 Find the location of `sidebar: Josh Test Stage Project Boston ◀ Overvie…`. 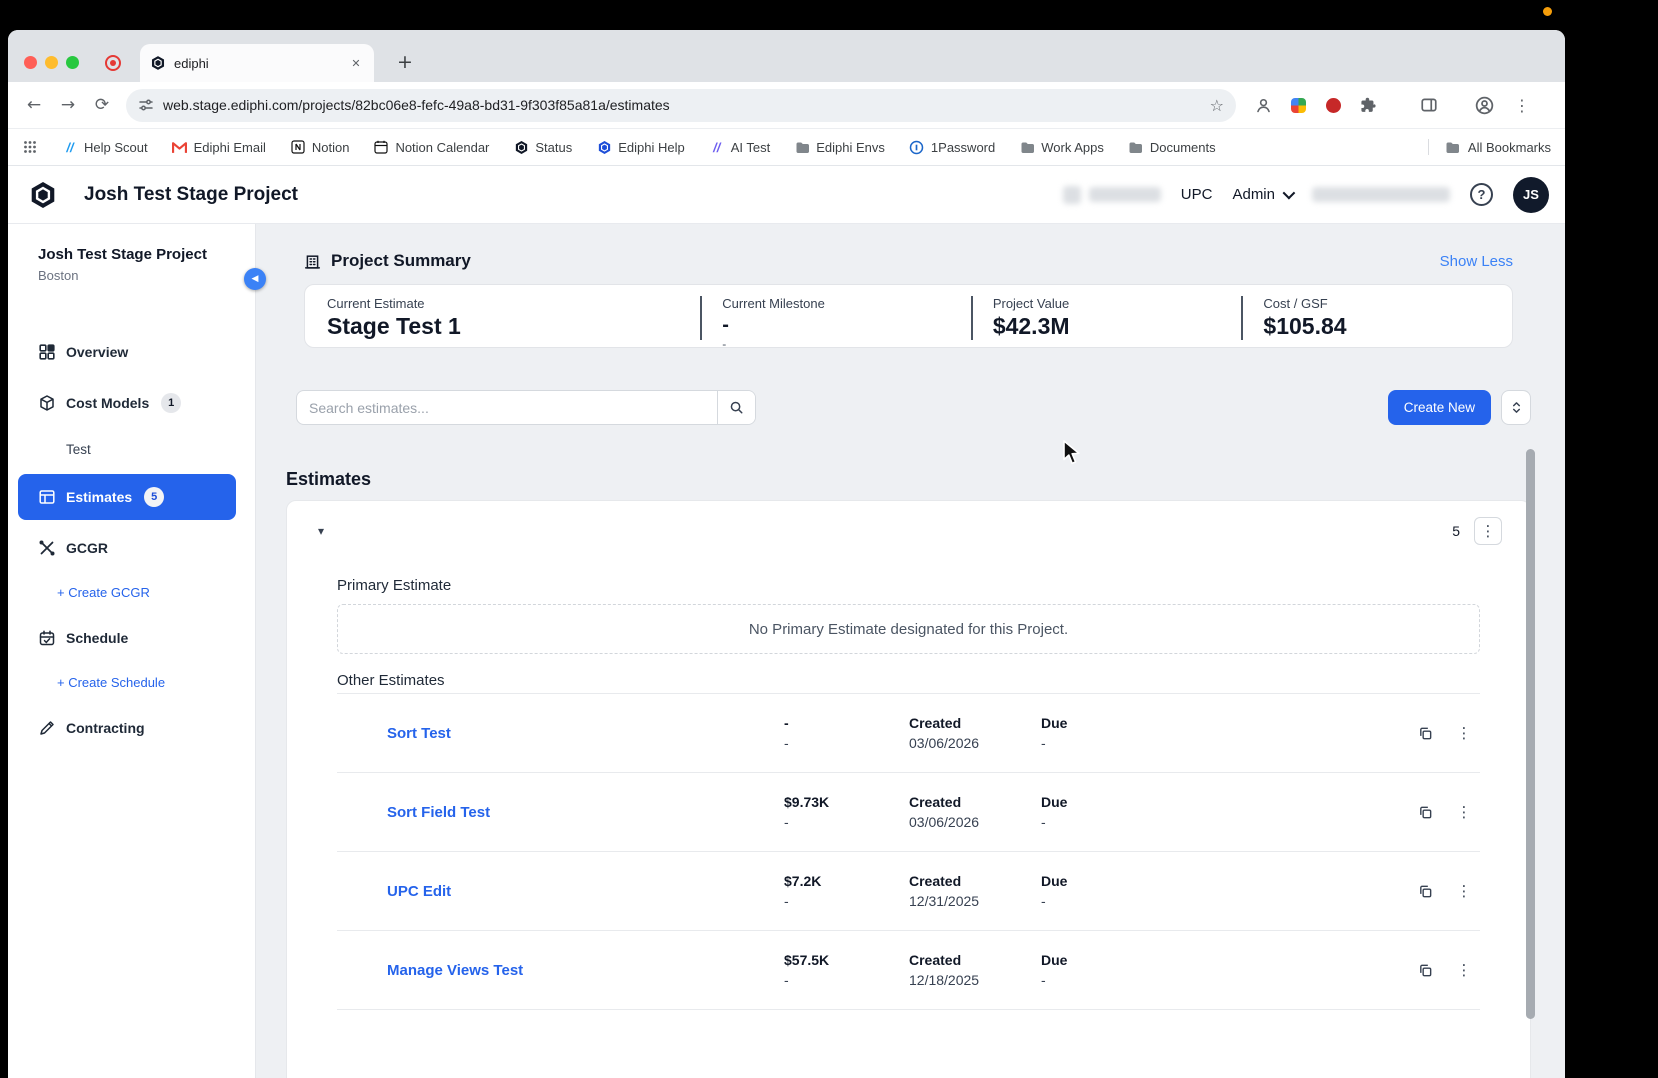

sidebar: Josh Test Stage Project Boston ◀ Overvie… is located at coordinates (137, 651).